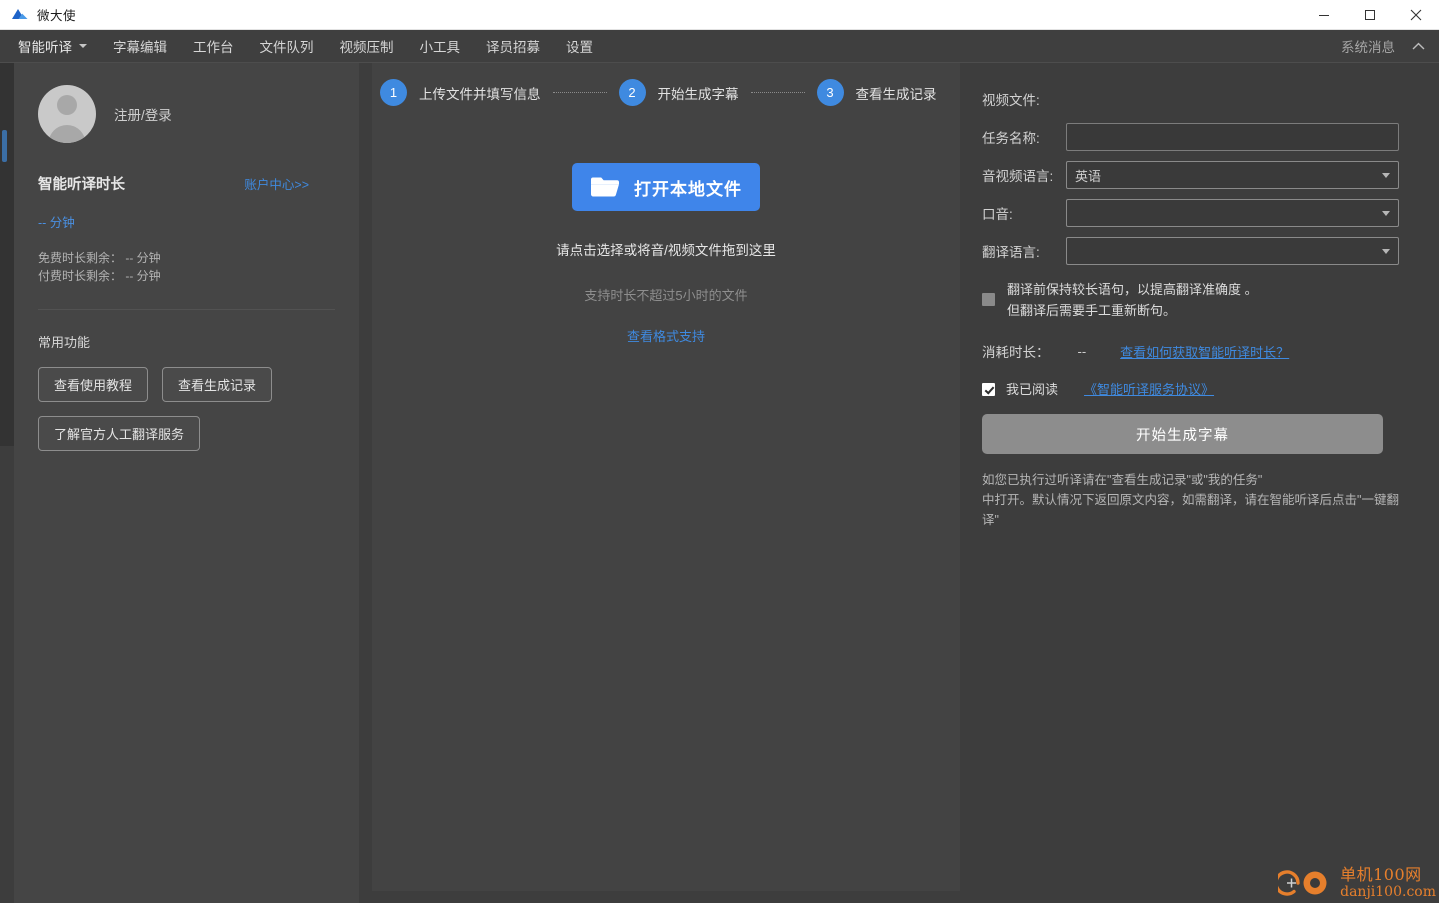  What do you see at coordinates (1190, 510) in the screenshot?
I see `footnote-line-2: 中打开。默认情况下返回原文内容，如需翻译，请在智能听译后点击"一键翻译"` at bounding box center [1190, 510].